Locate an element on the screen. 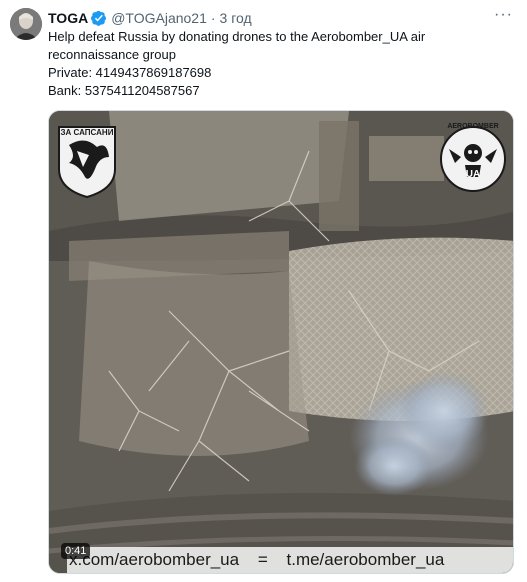 The width and height of the screenshot is (527, 582). aerobomber-logo: AEROBOMBER UA is located at coordinates (473, 157).